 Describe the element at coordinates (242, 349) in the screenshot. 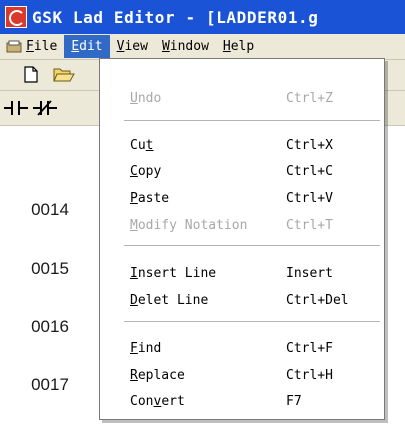

I see `menu-item-find: Find Ctrl+F` at that location.